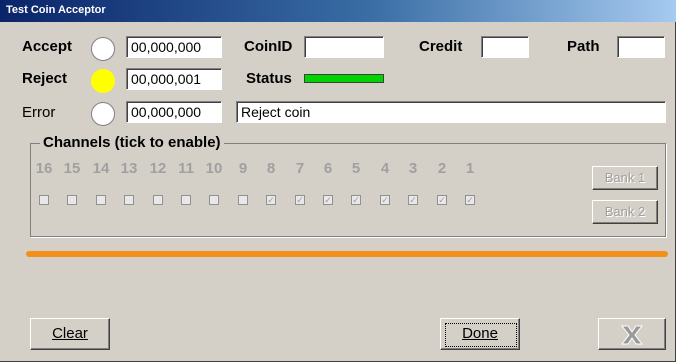  Describe the element at coordinates (56, 10) in the screenshot. I see `window-title: Test Coin Acceptor` at that location.